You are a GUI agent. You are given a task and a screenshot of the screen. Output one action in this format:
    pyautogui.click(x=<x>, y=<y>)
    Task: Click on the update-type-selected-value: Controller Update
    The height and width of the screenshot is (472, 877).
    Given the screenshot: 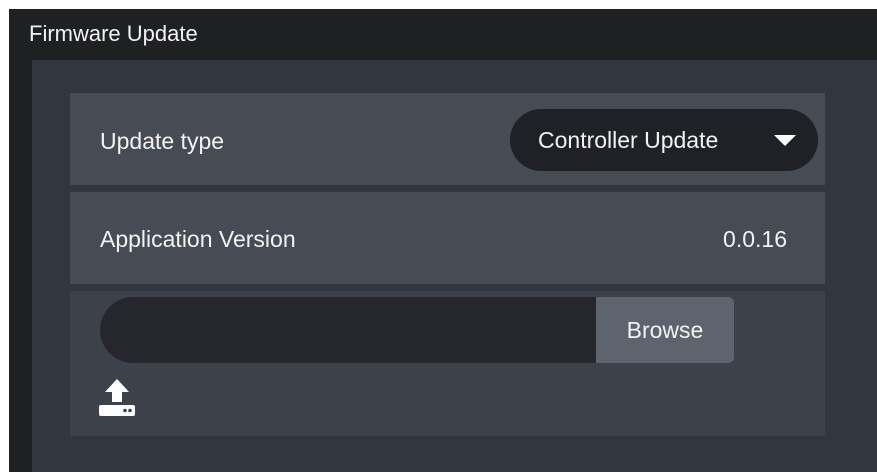 What is the action you would take?
    pyautogui.click(x=628, y=140)
    